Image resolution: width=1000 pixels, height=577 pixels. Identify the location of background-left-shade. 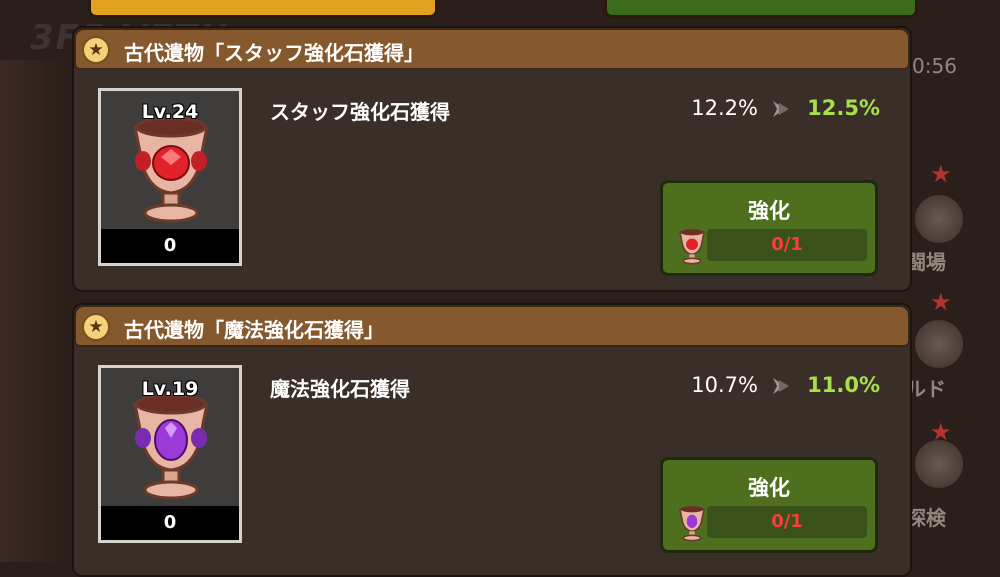
(35, 311).